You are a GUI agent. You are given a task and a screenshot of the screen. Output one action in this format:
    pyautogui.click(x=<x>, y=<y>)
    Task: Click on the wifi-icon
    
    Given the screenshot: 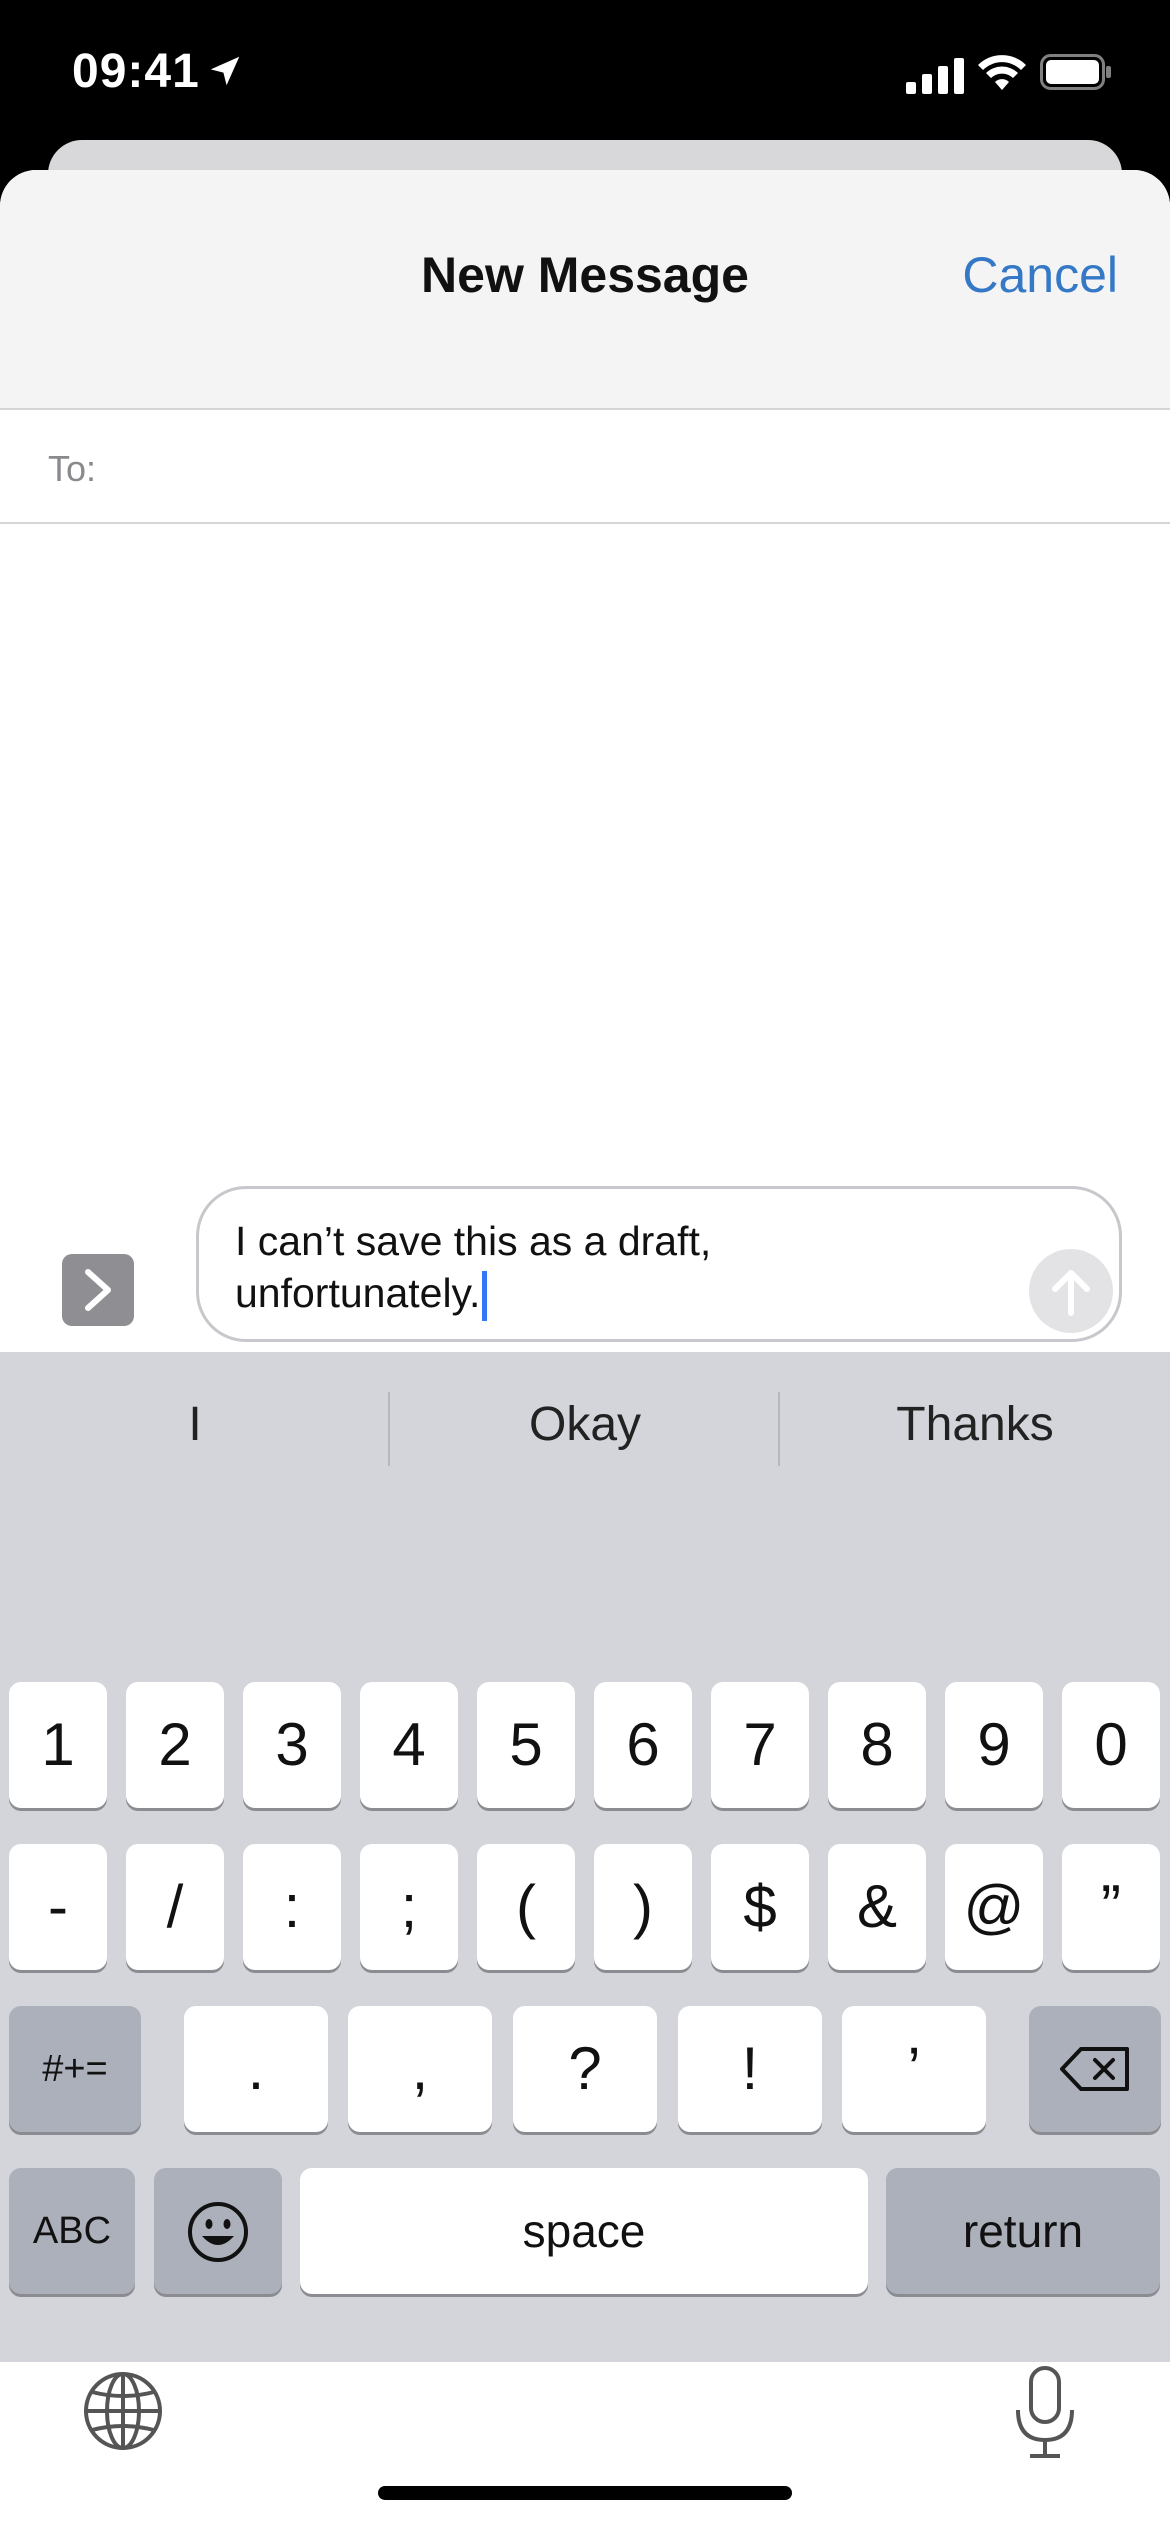 What is the action you would take?
    pyautogui.click(x=1002, y=72)
    